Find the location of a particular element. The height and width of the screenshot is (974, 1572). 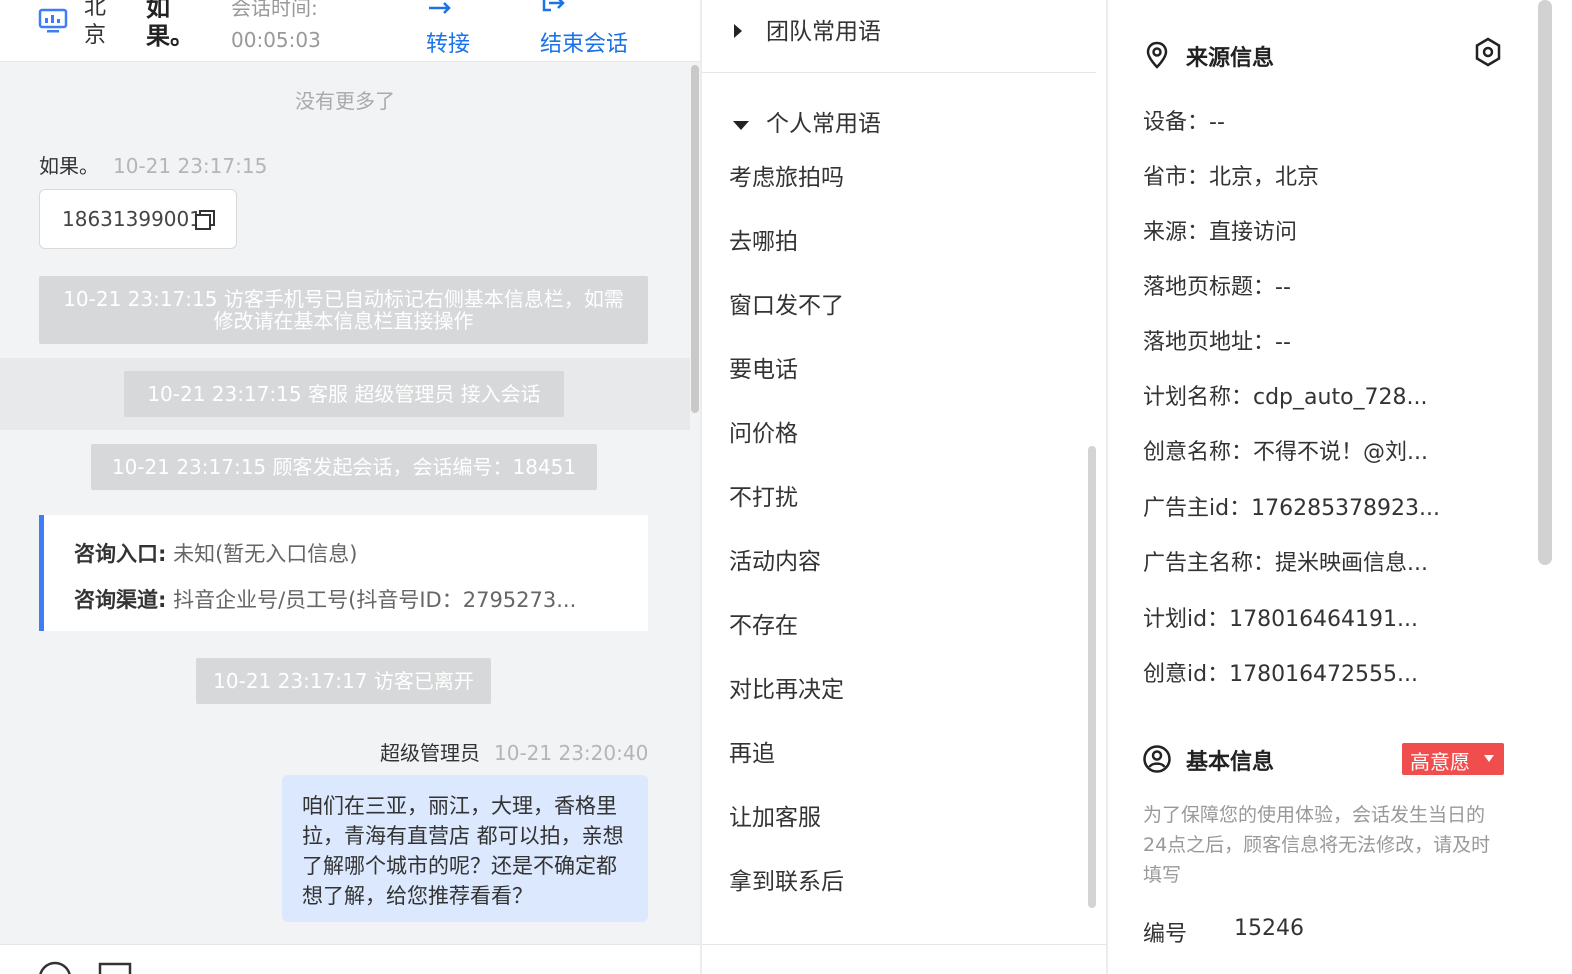

entry-value: 未知(暂无入口信息) is located at coordinates (265, 554).